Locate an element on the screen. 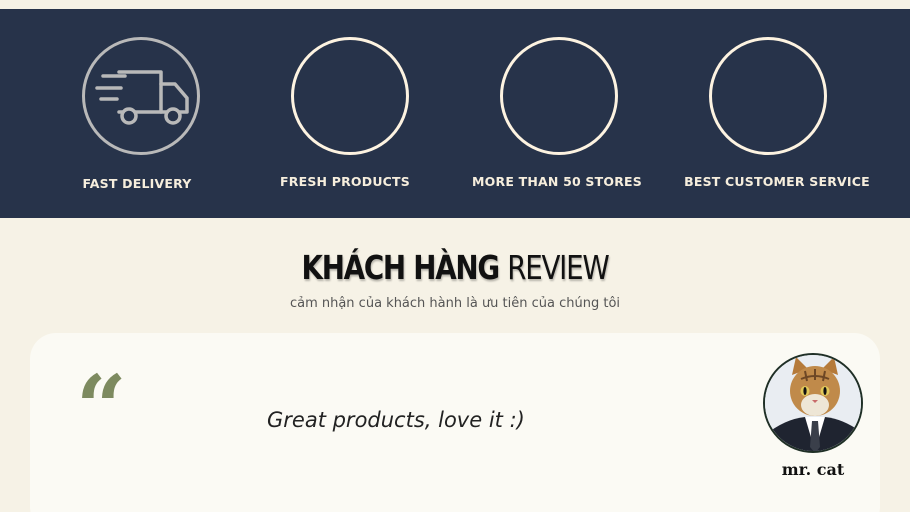 This screenshot has width=910, height=512. review-heading-light: REVIEW is located at coordinates (558, 267).